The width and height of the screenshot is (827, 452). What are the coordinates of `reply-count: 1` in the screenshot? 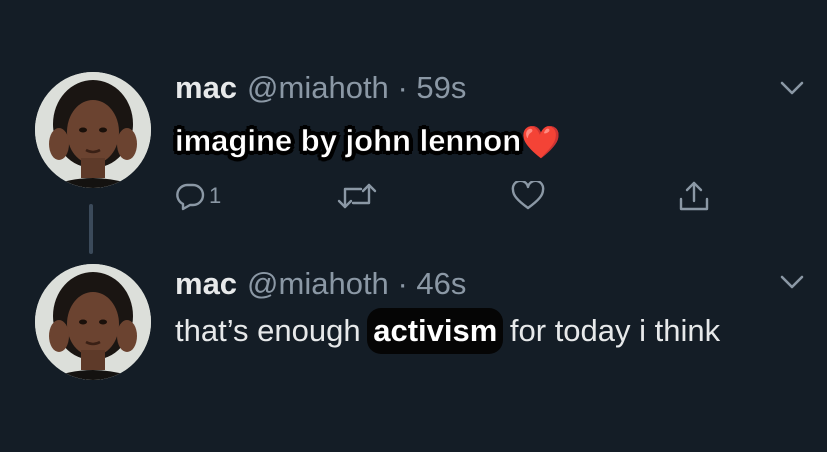 It's located at (215, 195).